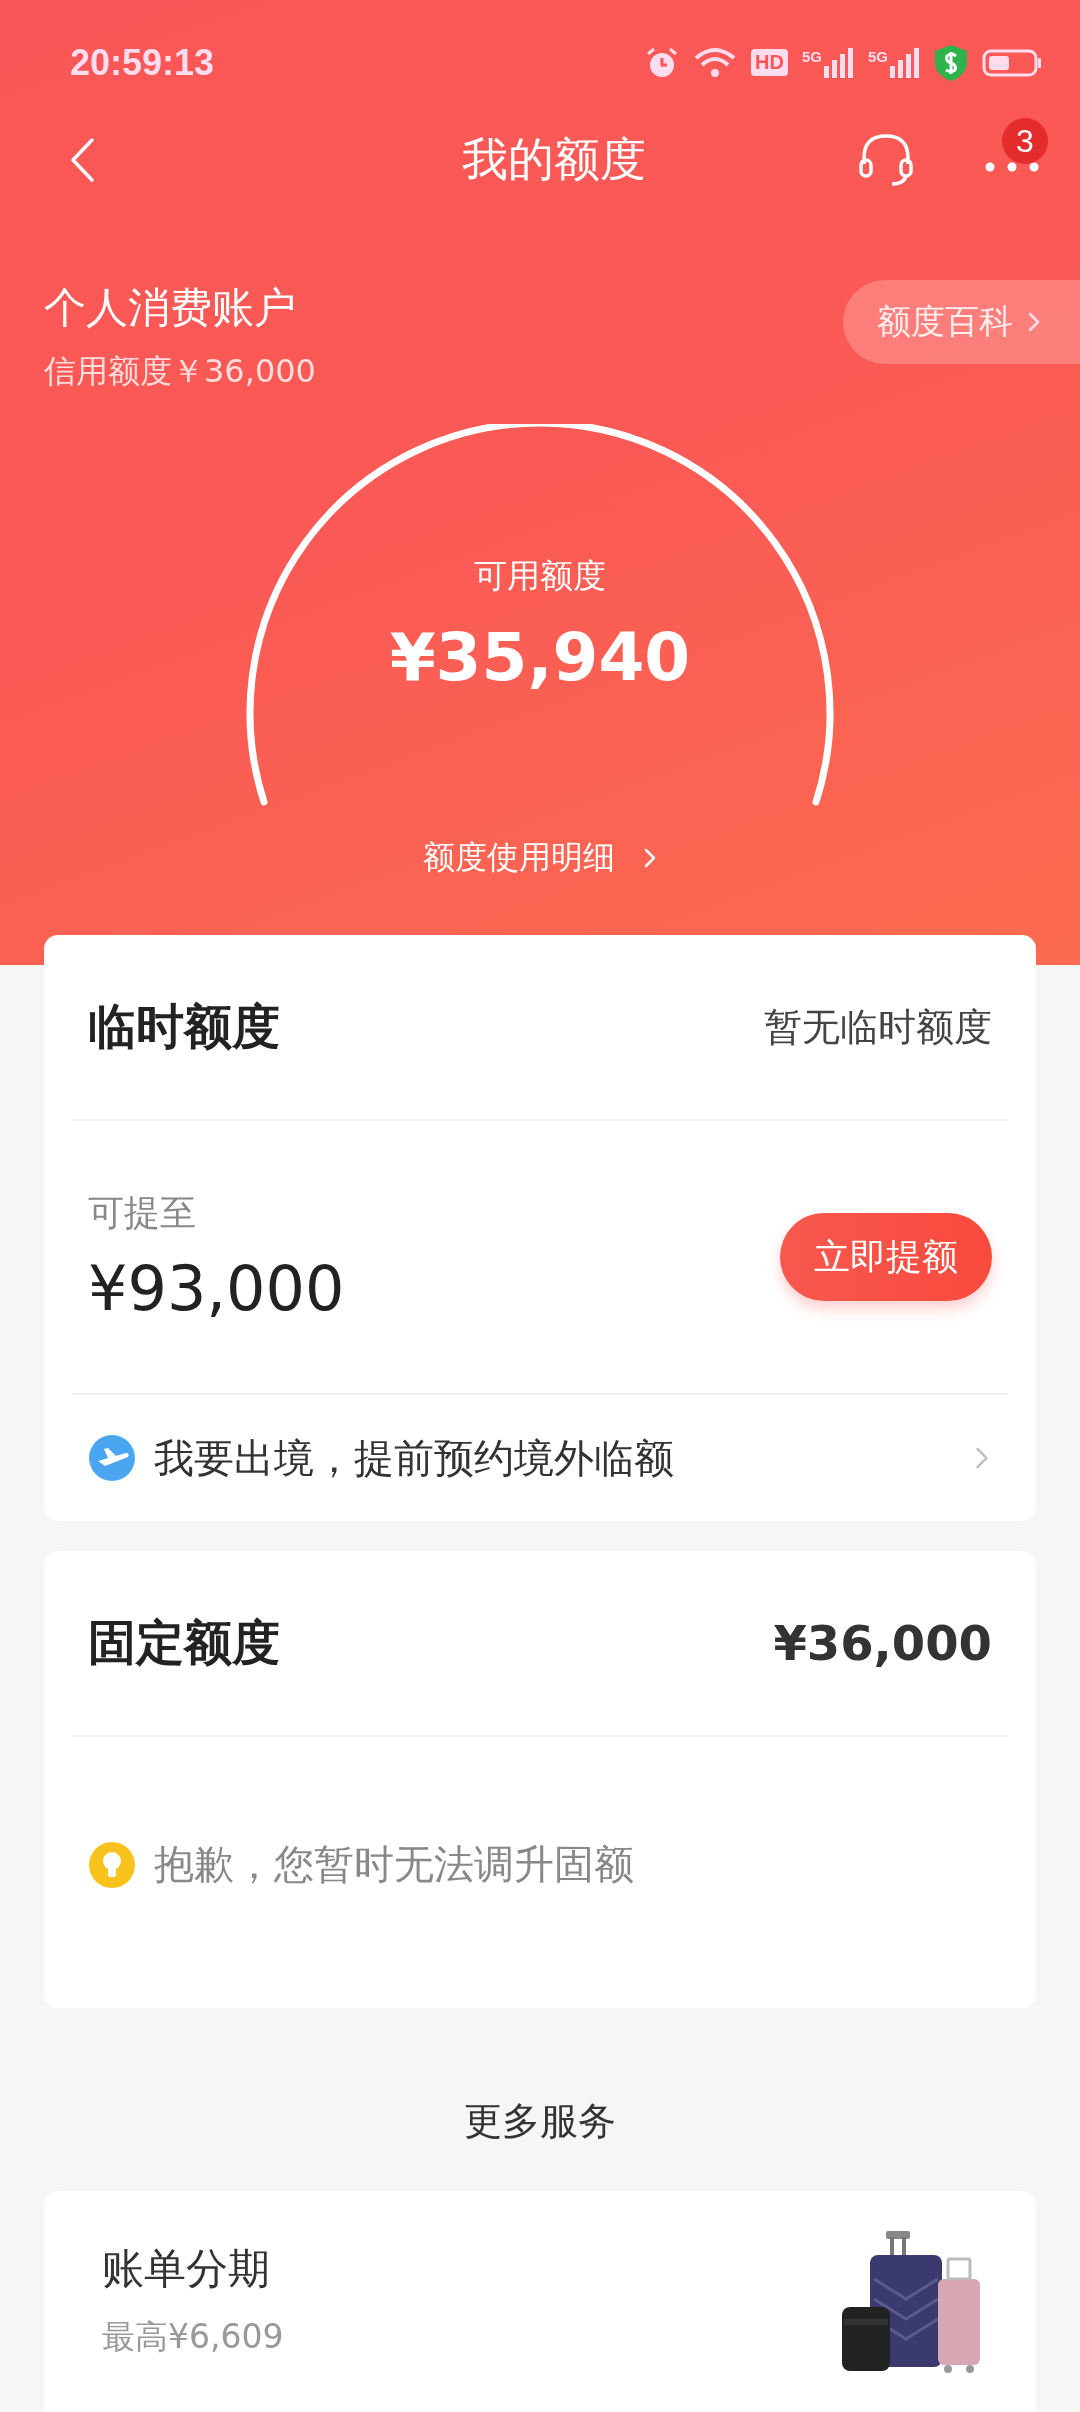  What do you see at coordinates (769, 62) in the screenshot?
I see `hd-indicator: HD` at bounding box center [769, 62].